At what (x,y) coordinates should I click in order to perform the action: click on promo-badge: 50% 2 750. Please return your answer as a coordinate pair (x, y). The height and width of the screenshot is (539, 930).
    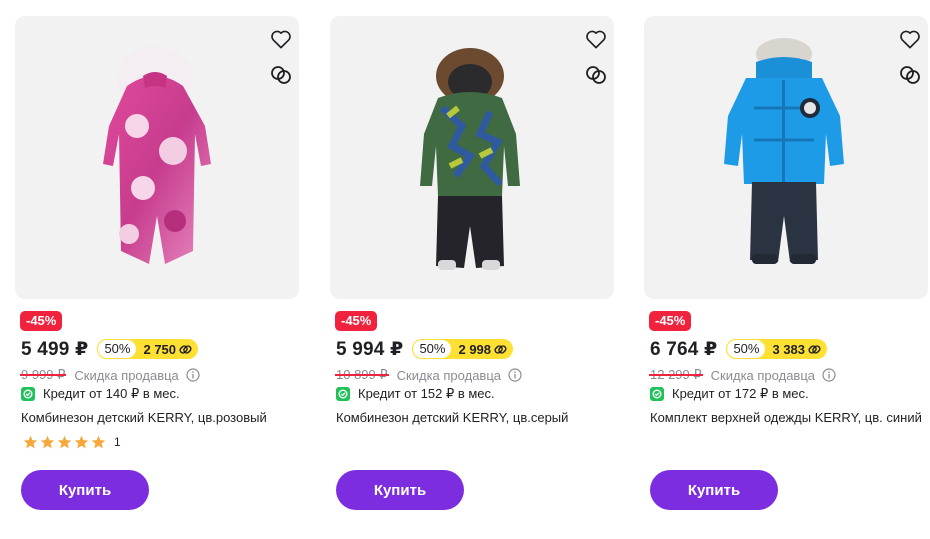
    Looking at the image, I should click on (148, 349).